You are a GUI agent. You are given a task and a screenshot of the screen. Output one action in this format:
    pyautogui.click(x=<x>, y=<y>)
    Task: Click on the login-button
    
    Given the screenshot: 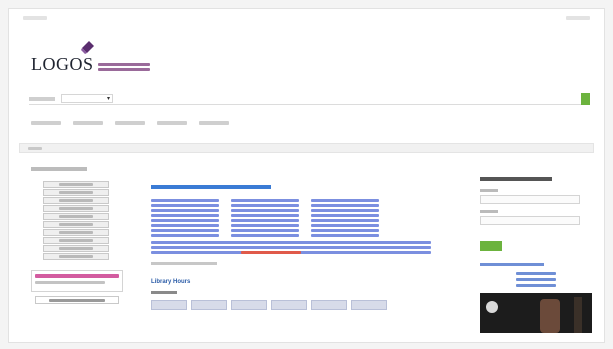 What is the action you would take?
    pyautogui.click(x=491, y=246)
    